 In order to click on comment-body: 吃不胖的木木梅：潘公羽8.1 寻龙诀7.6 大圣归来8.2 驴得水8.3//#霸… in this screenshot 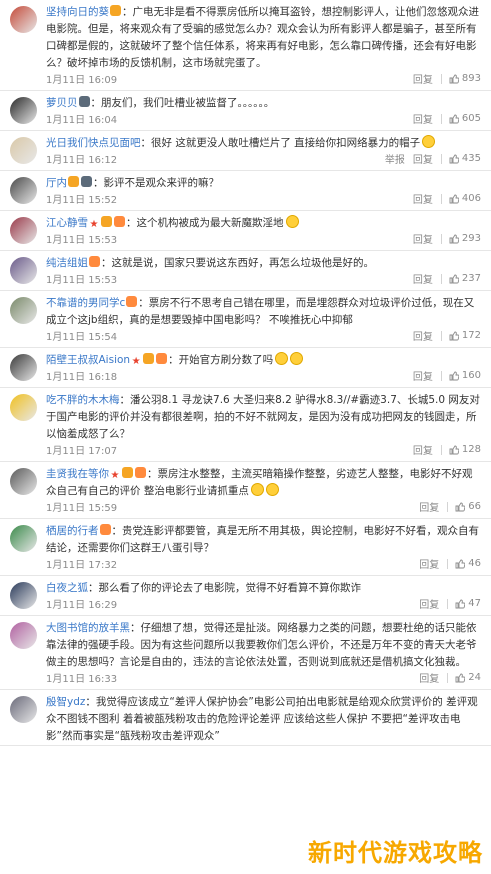, I will do `click(263, 417)`.